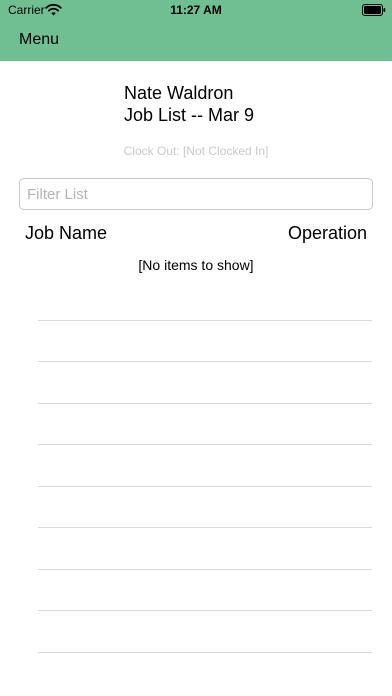 The height and width of the screenshot is (696, 392). Describe the element at coordinates (39, 40) in the screenshot. I see `menu-button: Menu` at that location.